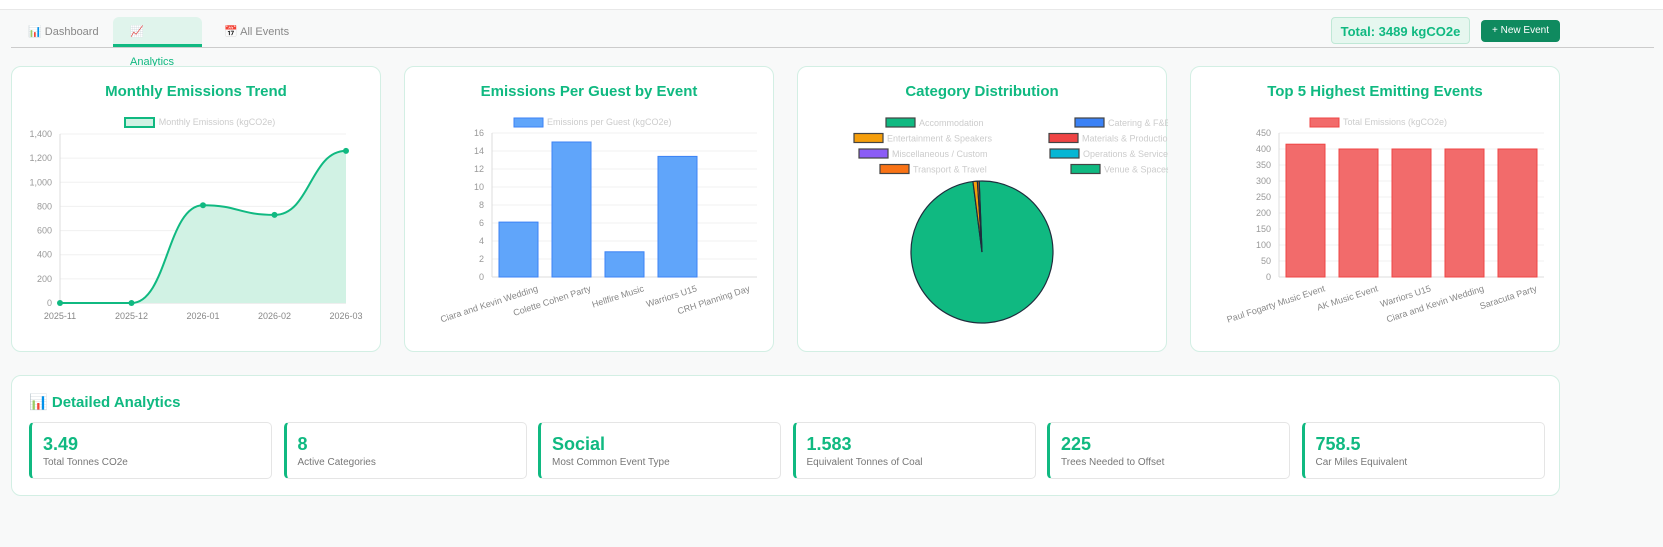 The image size is (1663, 547). What do you see at coordinates (1435, 303) in the screenshot?
I see `x-tick-label: Ciara and Kevin Wedding` at bounding box center [1435, 303].